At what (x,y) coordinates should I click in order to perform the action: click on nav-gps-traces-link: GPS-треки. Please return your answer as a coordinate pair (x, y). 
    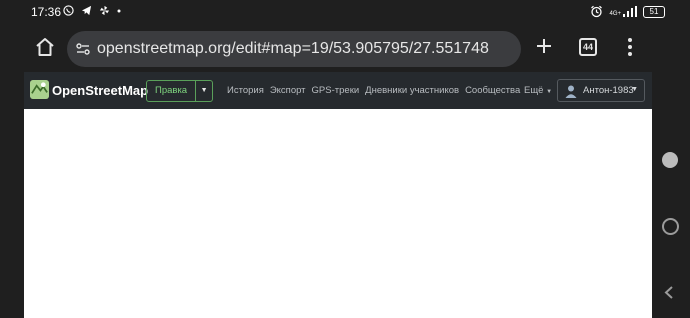
    Looking at the image, I should click on (336, 90).